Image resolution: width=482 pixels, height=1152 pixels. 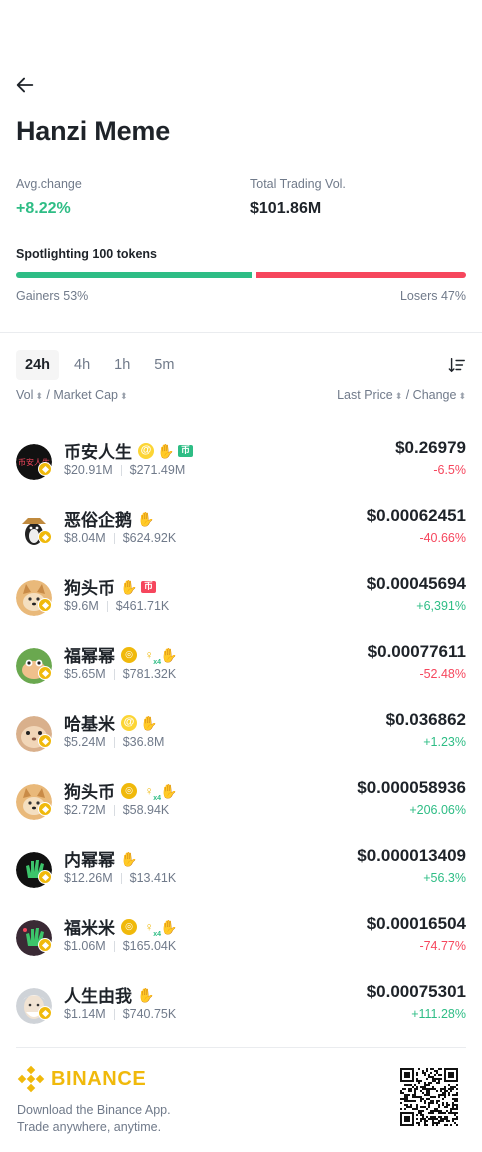 I want to click on token-market-cap: $781.32K, so click(x=149, y=674).